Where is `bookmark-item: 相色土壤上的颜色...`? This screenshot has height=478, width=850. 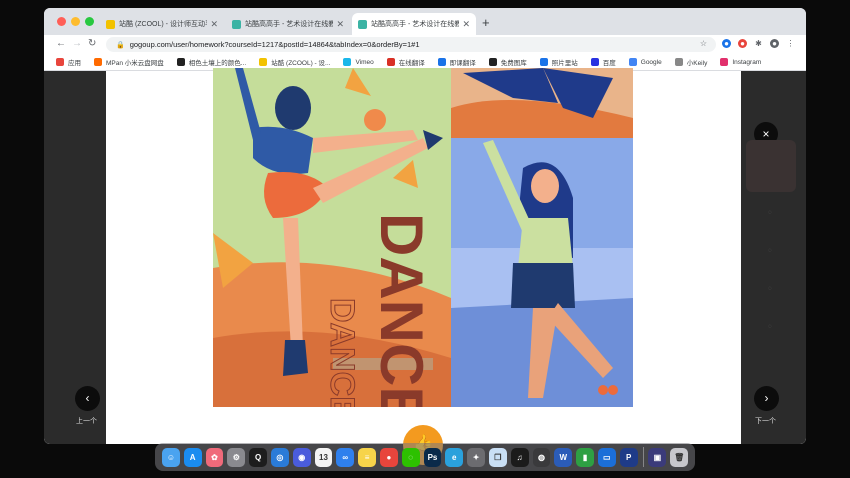
bookmark-item: 相色土壤上的颜色... is located at coordinates (211, 62).